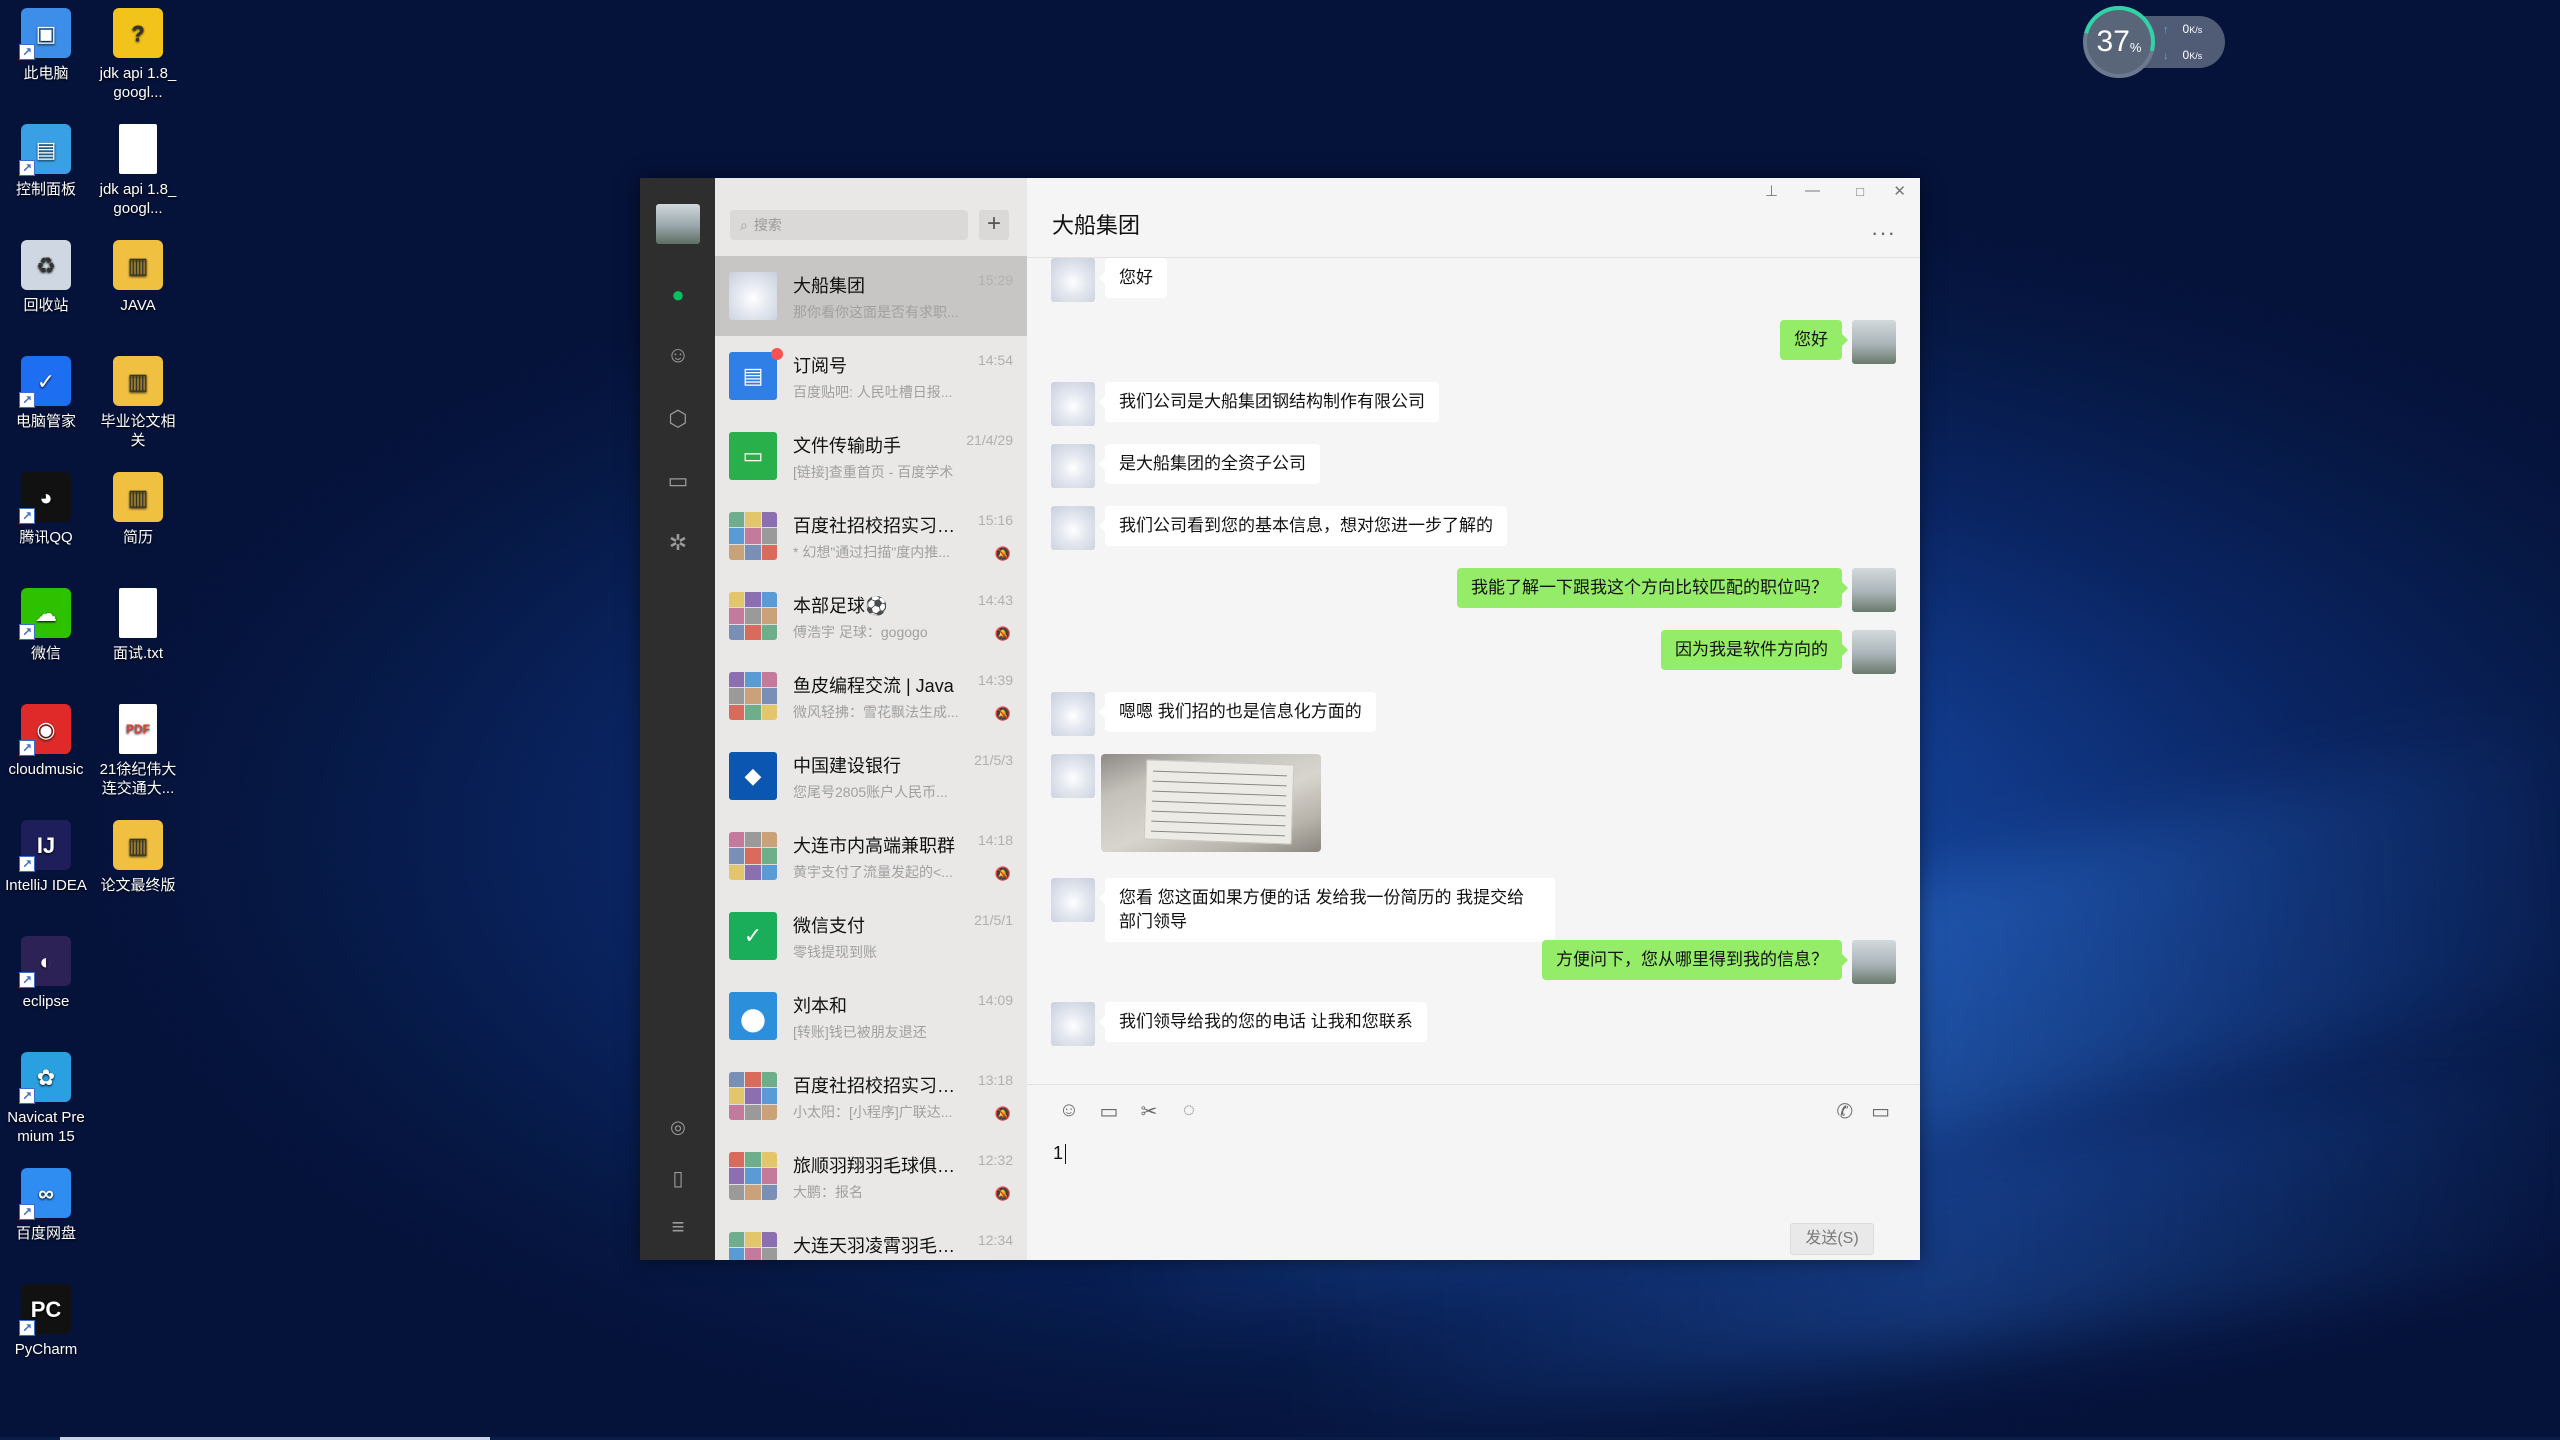 The height and width of the screenshot is (1440, 2560). I want to click on desktop-icon: ✿ ↗ Navicat Premium 15, so click(46, 1099).